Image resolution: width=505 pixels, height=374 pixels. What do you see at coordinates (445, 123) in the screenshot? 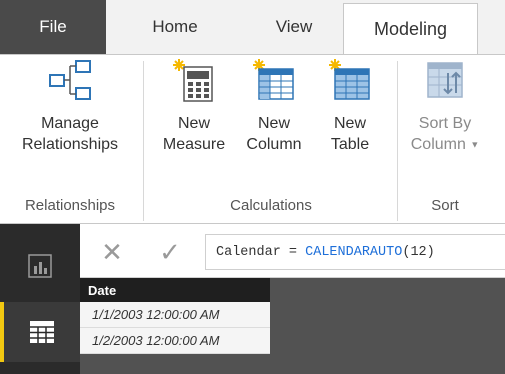
I see `sort-by-column-label-1: Sort By` at bounding box center [445, 123].